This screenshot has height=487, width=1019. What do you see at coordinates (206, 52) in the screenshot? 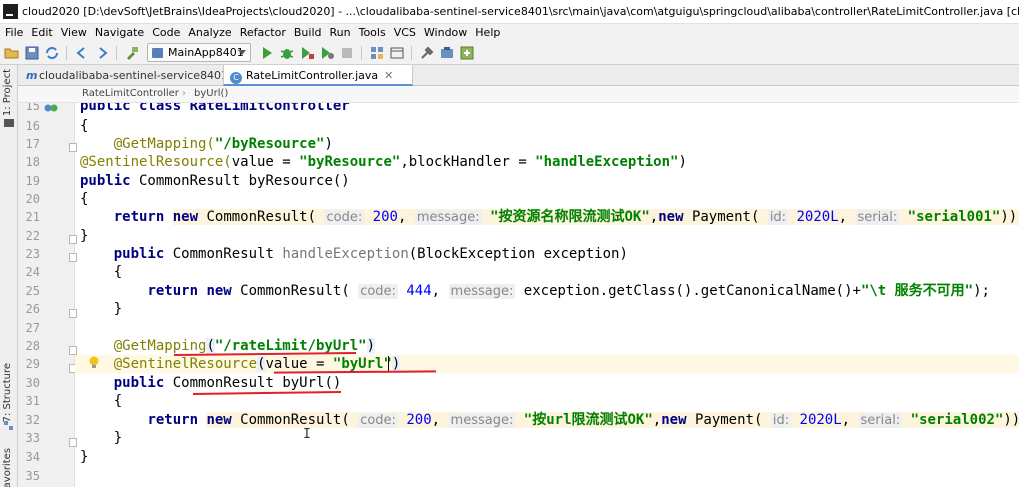
I see `run-config-label: MainApp8401` at bounding box center [206, 52].